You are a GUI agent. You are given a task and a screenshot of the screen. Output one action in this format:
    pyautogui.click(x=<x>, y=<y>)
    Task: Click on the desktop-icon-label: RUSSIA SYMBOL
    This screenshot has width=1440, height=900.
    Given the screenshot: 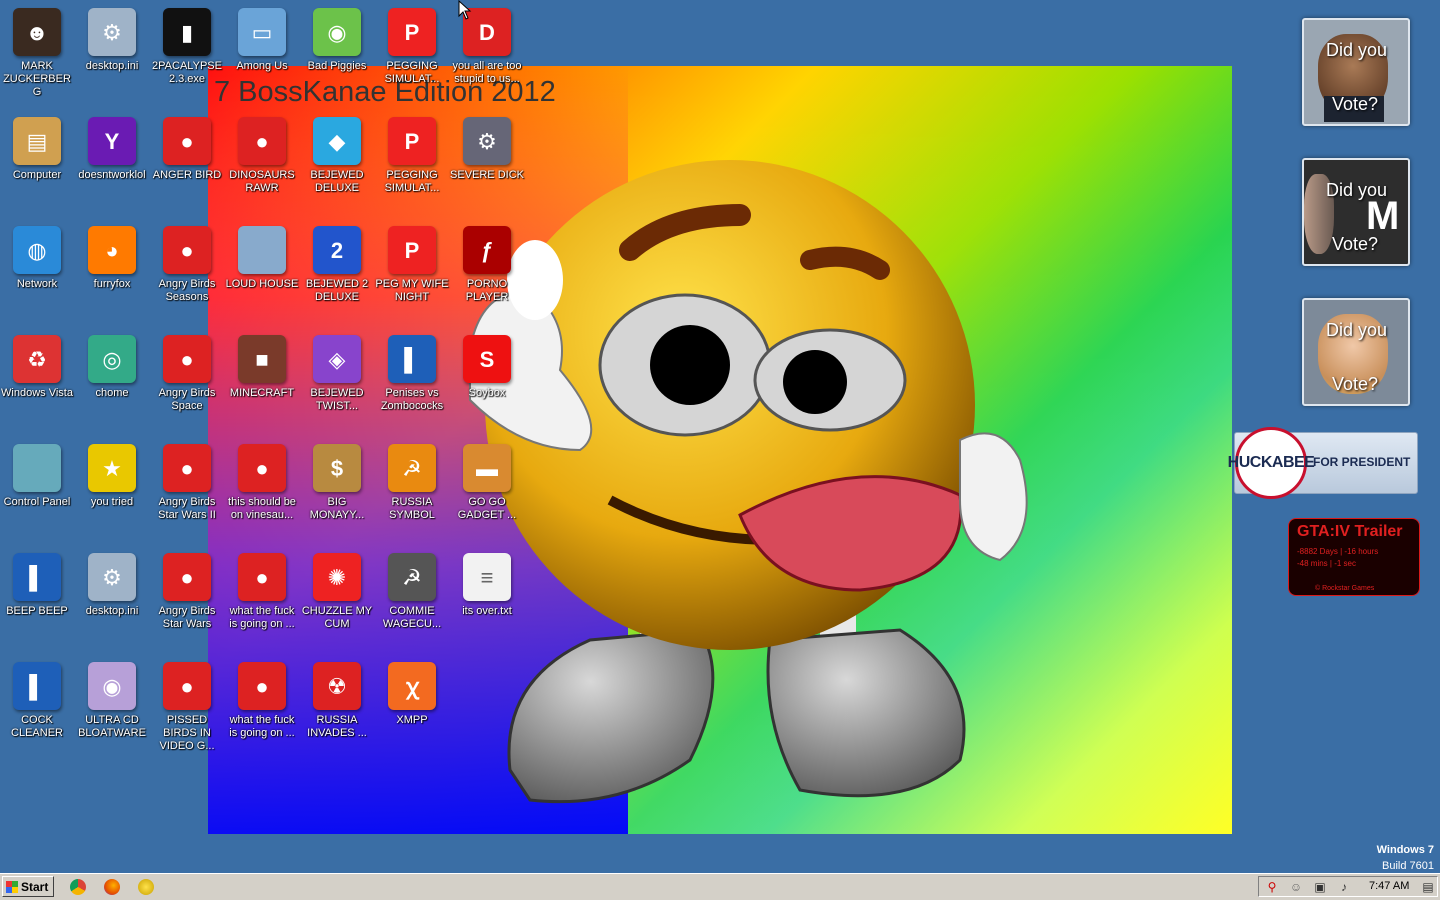 What is the action you would take?
    pyautogui.click(x=412, y=508)
    